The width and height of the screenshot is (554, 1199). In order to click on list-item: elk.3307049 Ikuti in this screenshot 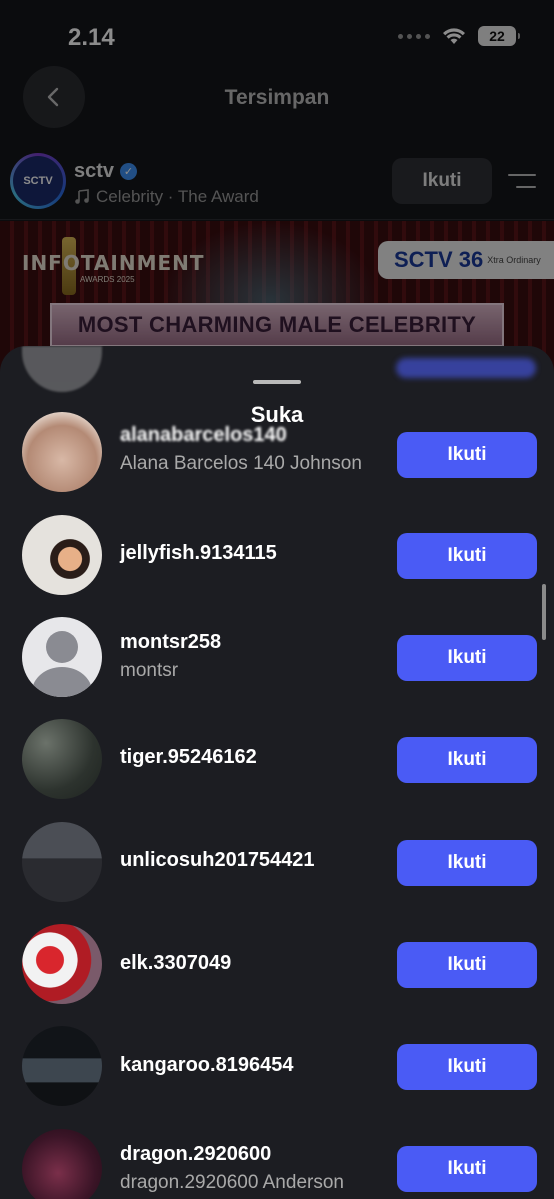, I will do `click(277, 969)`.